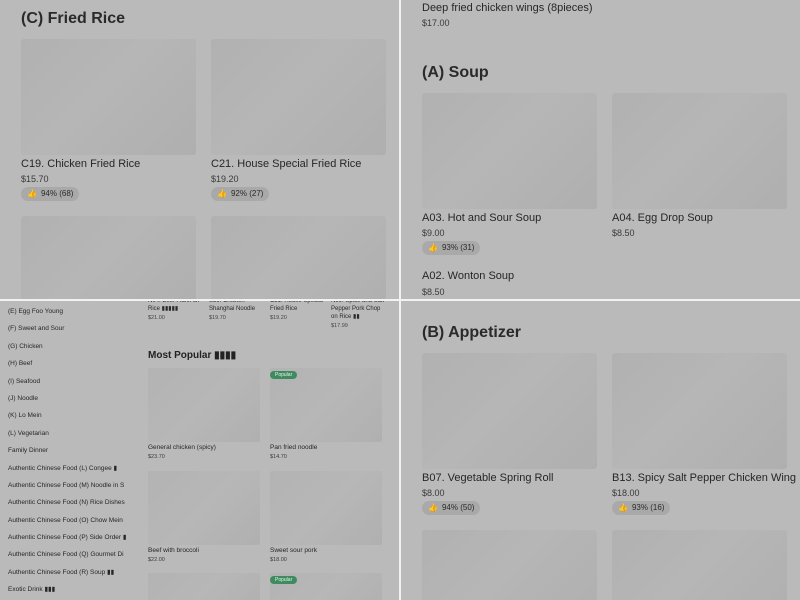 The height and width of the screenshot is (600, 800). Describe the element at coordinates (481, 218) in the screenshot. I see `item-name: A03. Hot and Sour Soup` at that location.